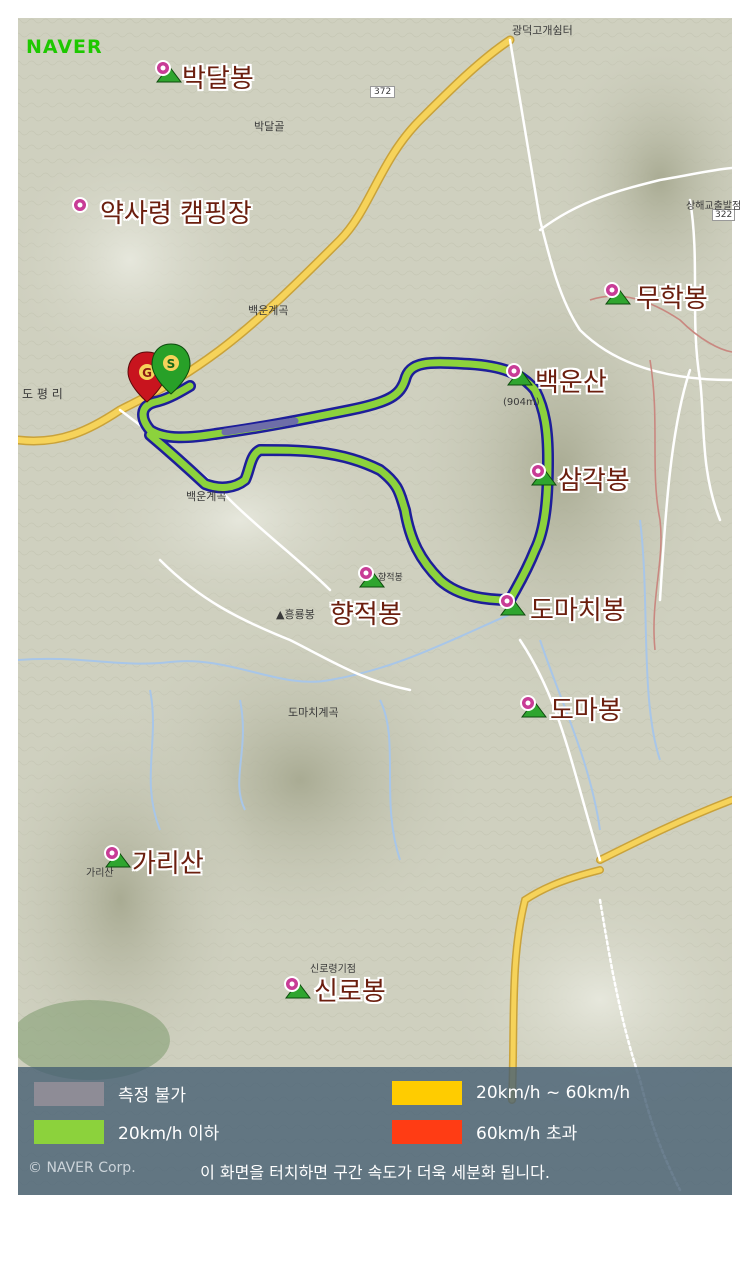 Image resolution: width=750 pixels, height=1265 pixels. Describe the element at coordinates (269, 126) in the screenshot. I see `label-bakdalgol: 박달골` at that location.